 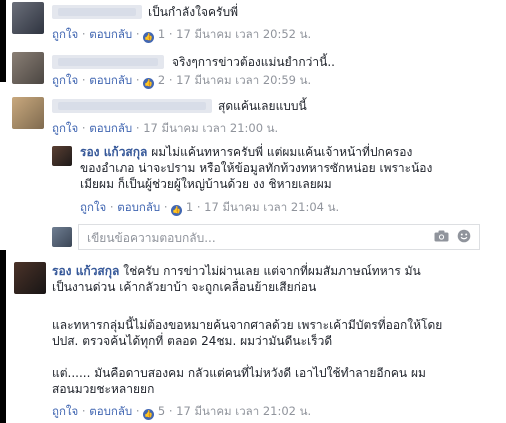 I want to click on edge-strip-top, so click(x=3, y=41).